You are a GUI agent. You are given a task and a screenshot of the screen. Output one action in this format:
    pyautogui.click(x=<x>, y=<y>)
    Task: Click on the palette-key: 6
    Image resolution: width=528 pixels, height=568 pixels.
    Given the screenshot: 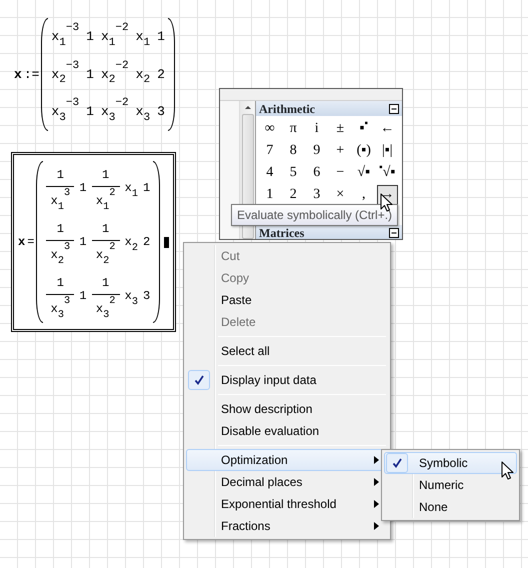 What is the action you would take?
    pyautogui.click(x=317, y=173)
    